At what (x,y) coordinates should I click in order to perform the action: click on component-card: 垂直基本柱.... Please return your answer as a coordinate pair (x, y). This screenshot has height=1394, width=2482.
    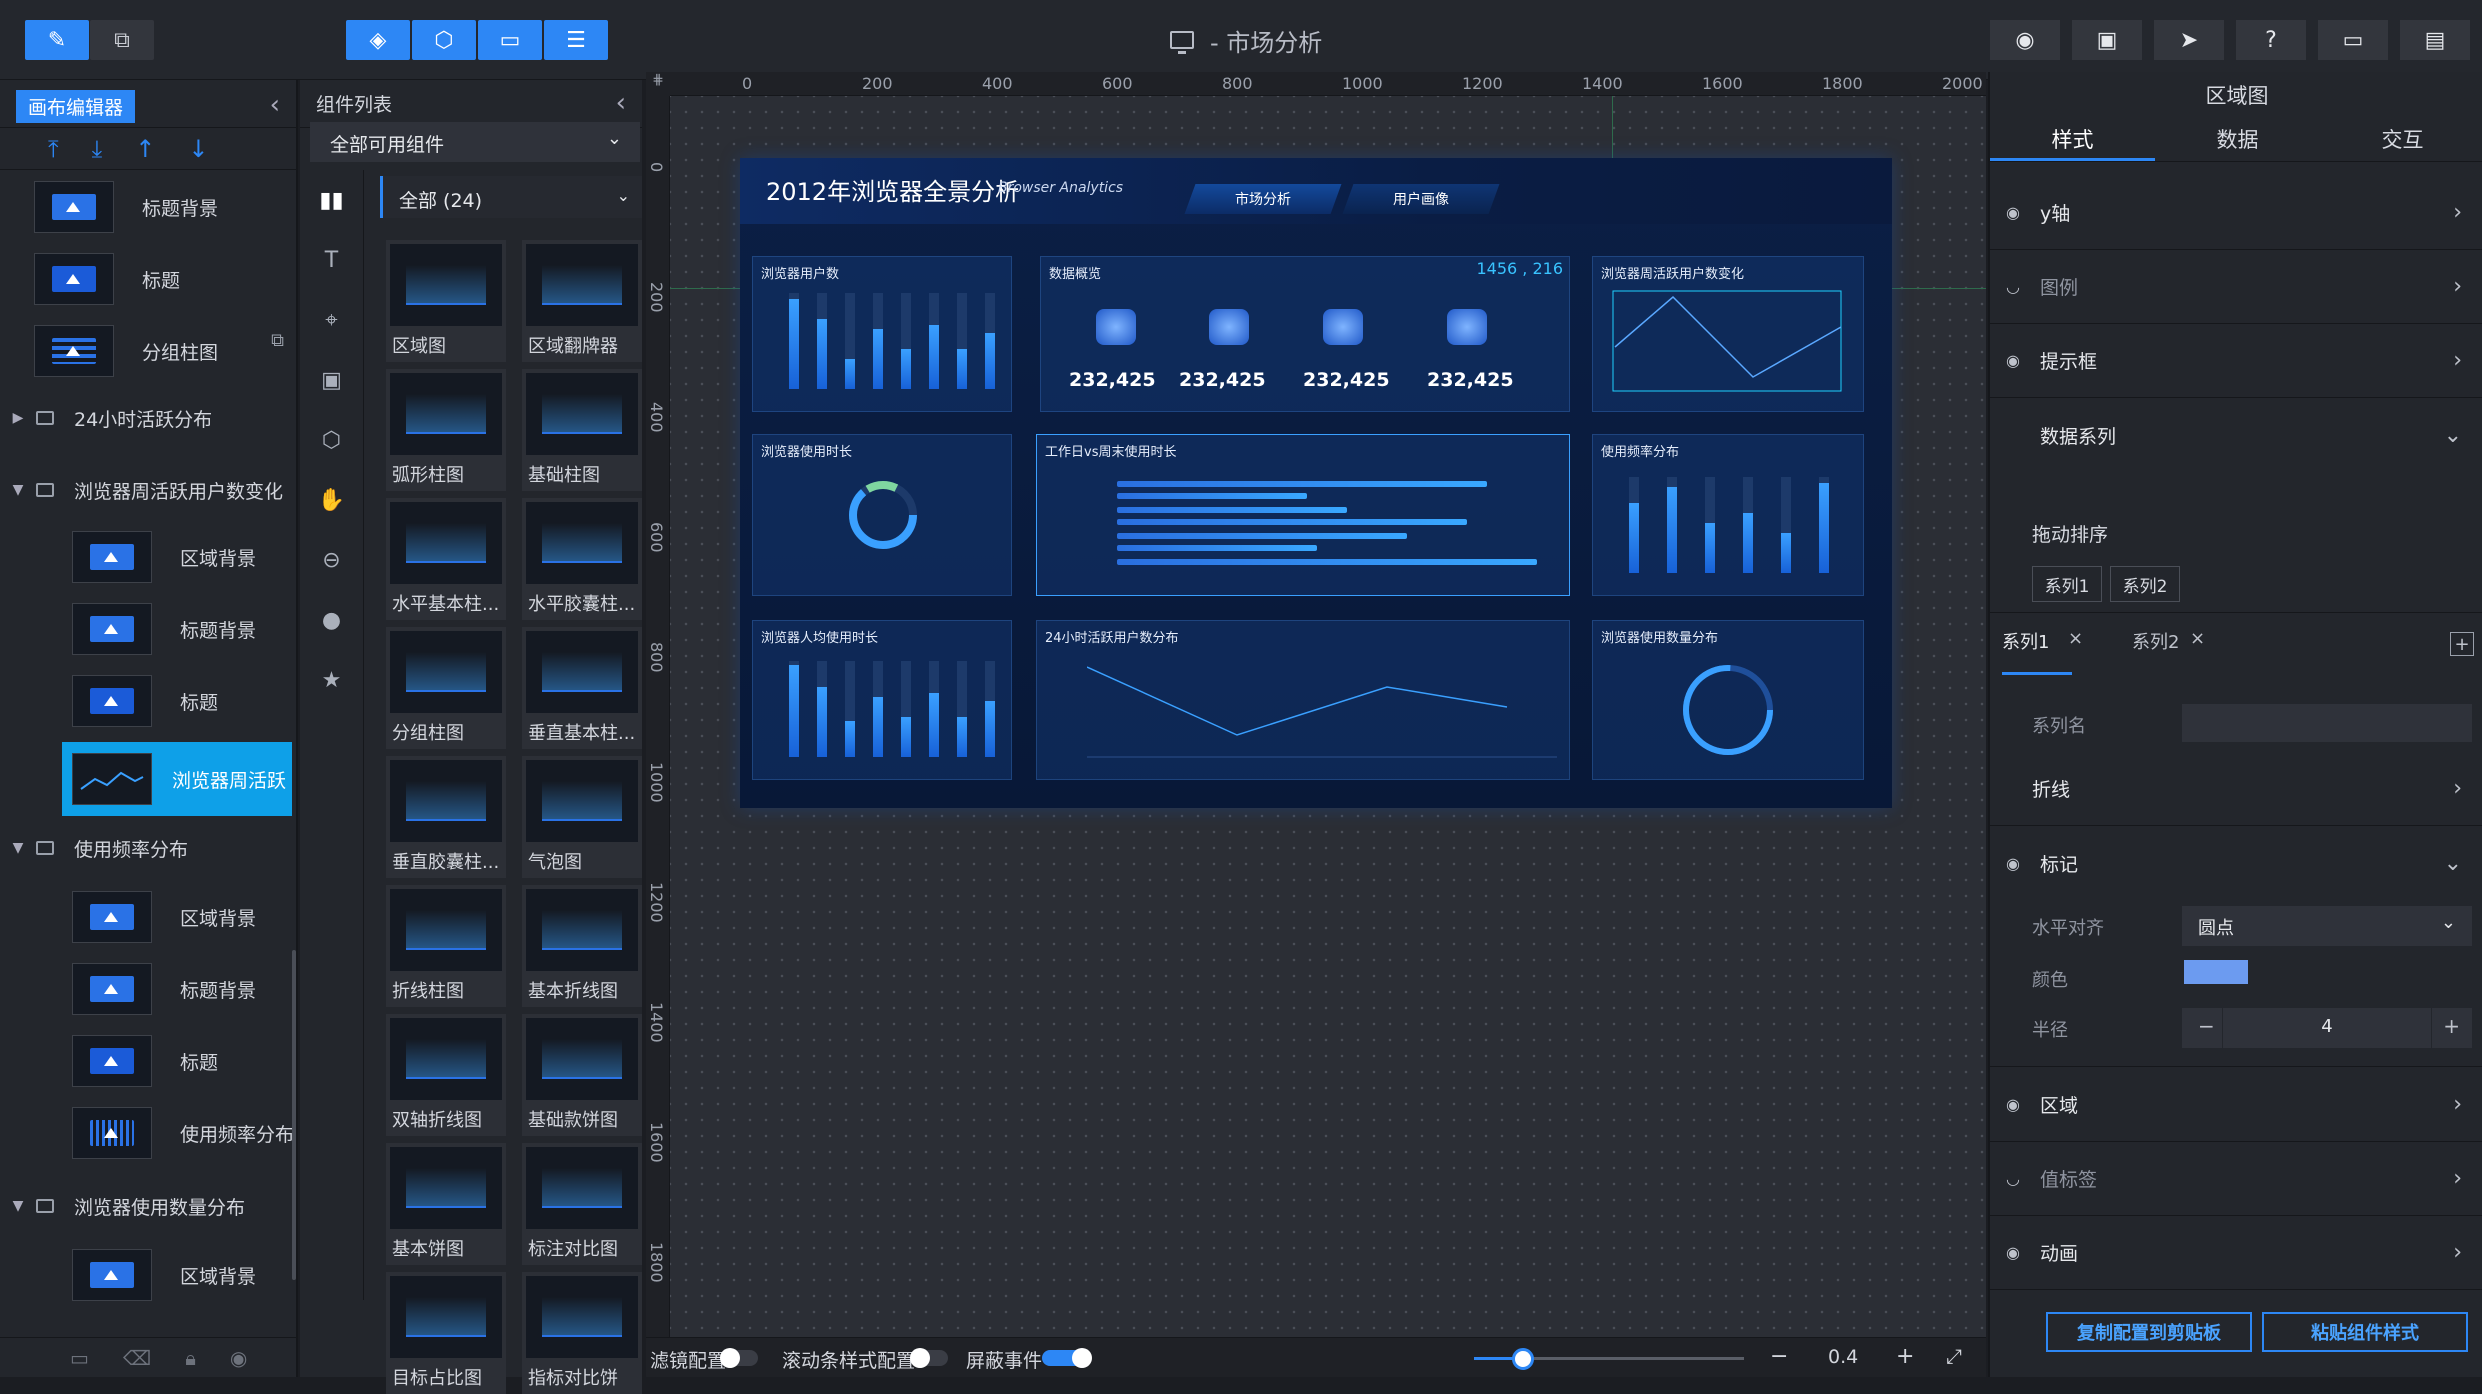
    Looking at the image, I should click on (582, 688).